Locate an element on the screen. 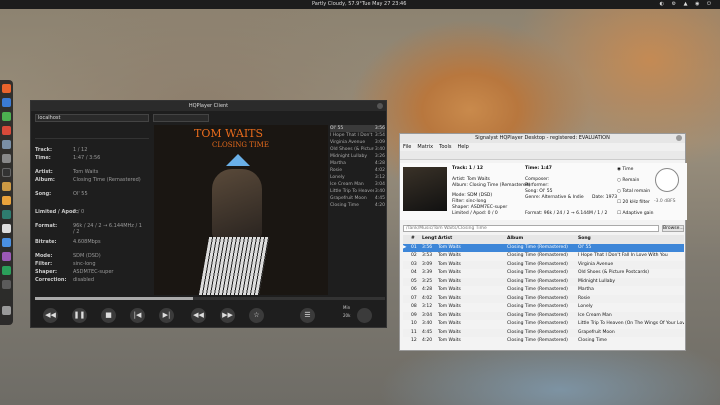 Image resolution: width=720 pixels, height=405 pixels. music-icon is located at coordinates (6, 186).